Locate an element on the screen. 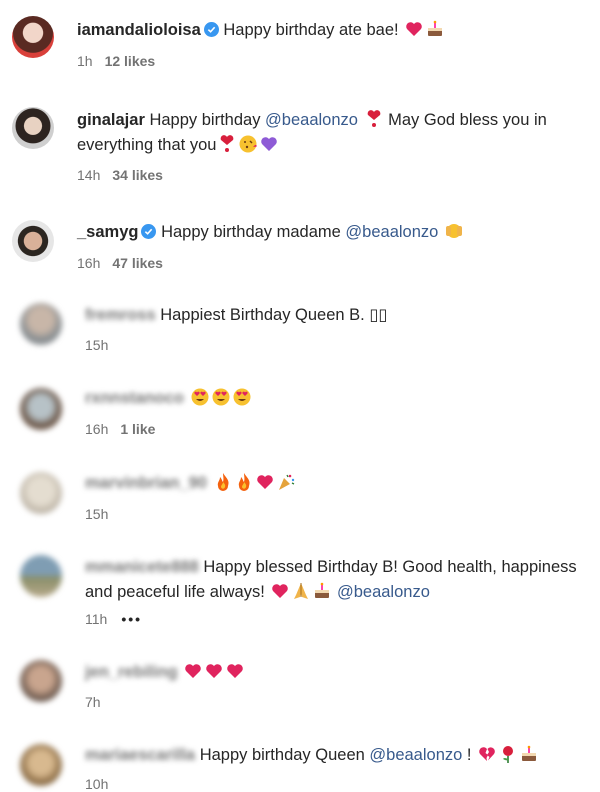 This screenshot has height=792, width=600. comment-text: marvinbrian_90 is located at coordinates (339, 483).